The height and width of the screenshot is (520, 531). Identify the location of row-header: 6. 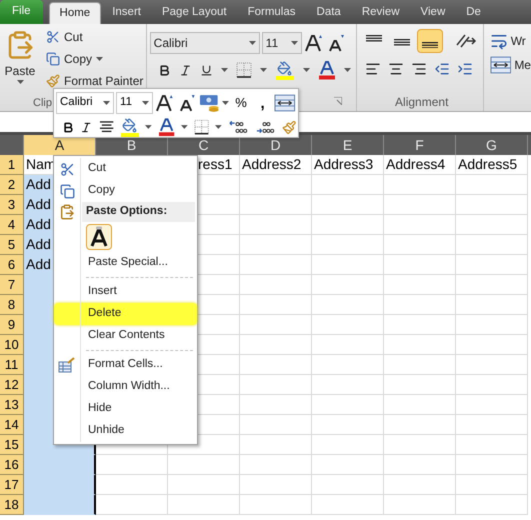
(12, 265).